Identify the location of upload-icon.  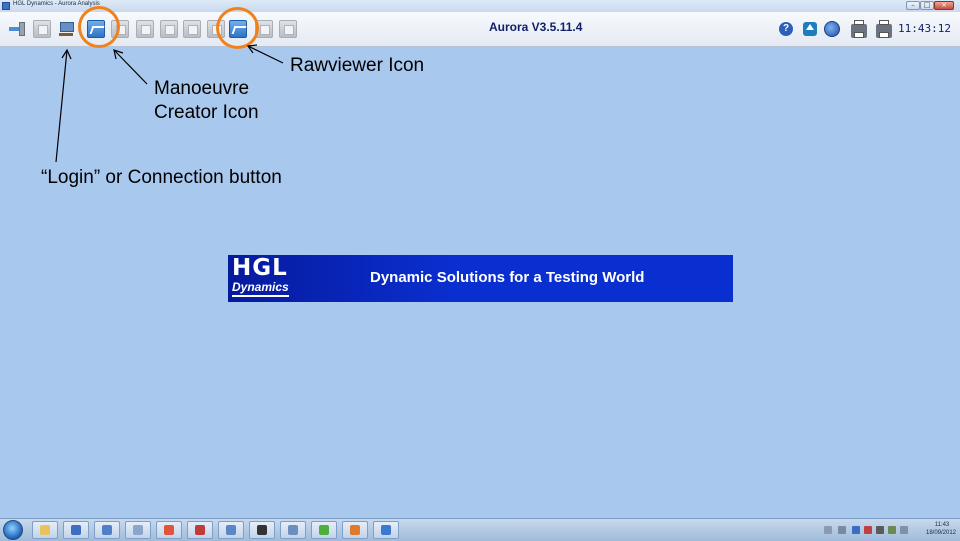
(810, 29).